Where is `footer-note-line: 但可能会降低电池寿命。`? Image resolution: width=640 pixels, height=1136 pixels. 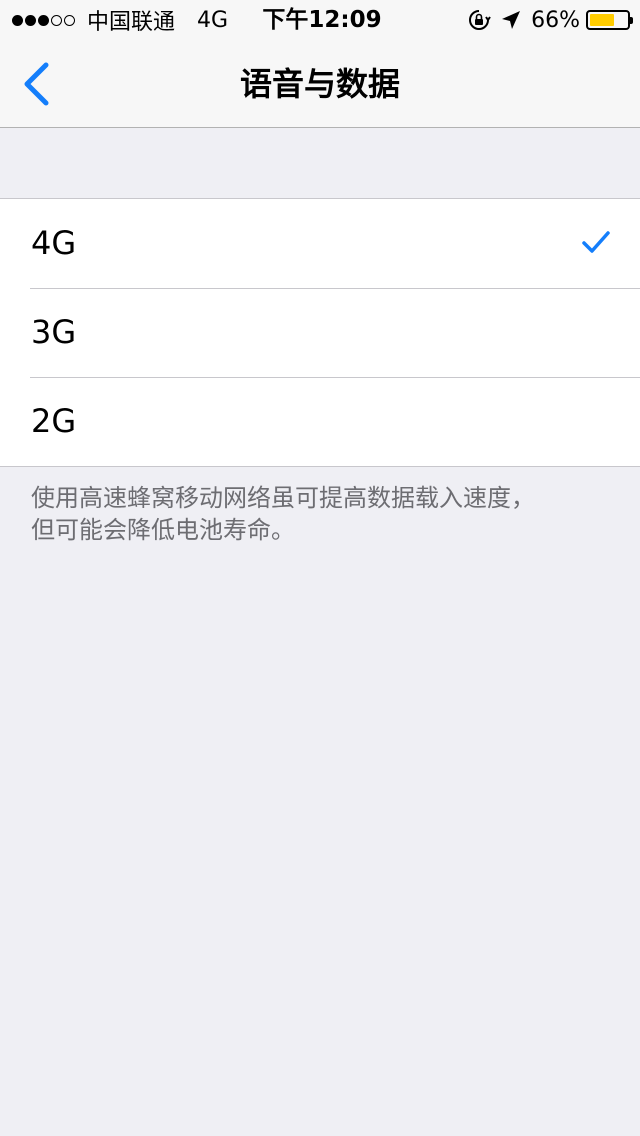 footer-note-line: 但可能会降低电池寿命。 is located at coordinates (163, 530).